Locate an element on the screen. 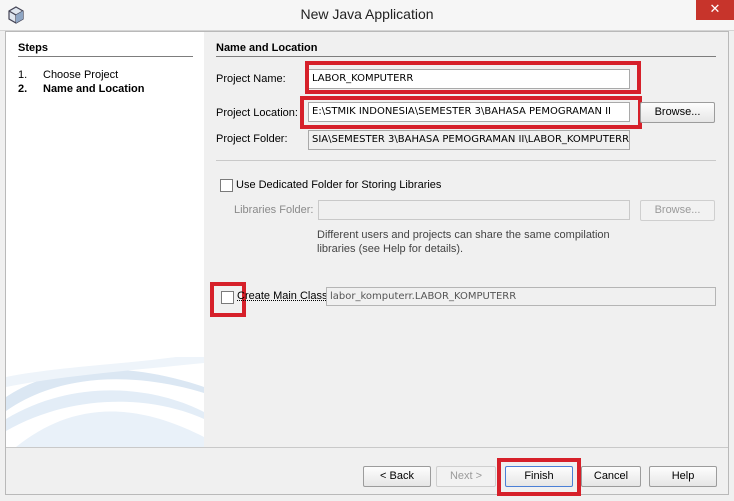  step-name-and-location: Name and Location is located at coordinates (94, 89).